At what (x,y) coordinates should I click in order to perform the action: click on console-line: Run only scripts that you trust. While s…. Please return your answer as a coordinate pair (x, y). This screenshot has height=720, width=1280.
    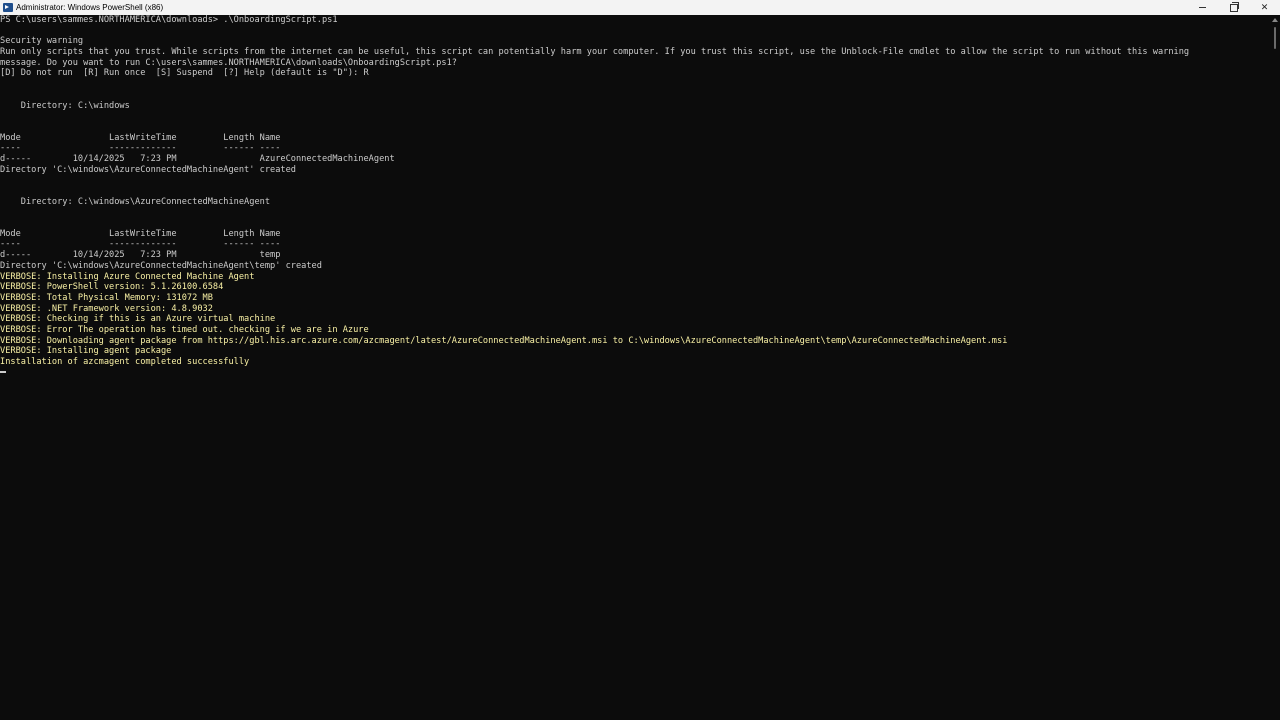
    Looking at the image, I should click on (595, 52).